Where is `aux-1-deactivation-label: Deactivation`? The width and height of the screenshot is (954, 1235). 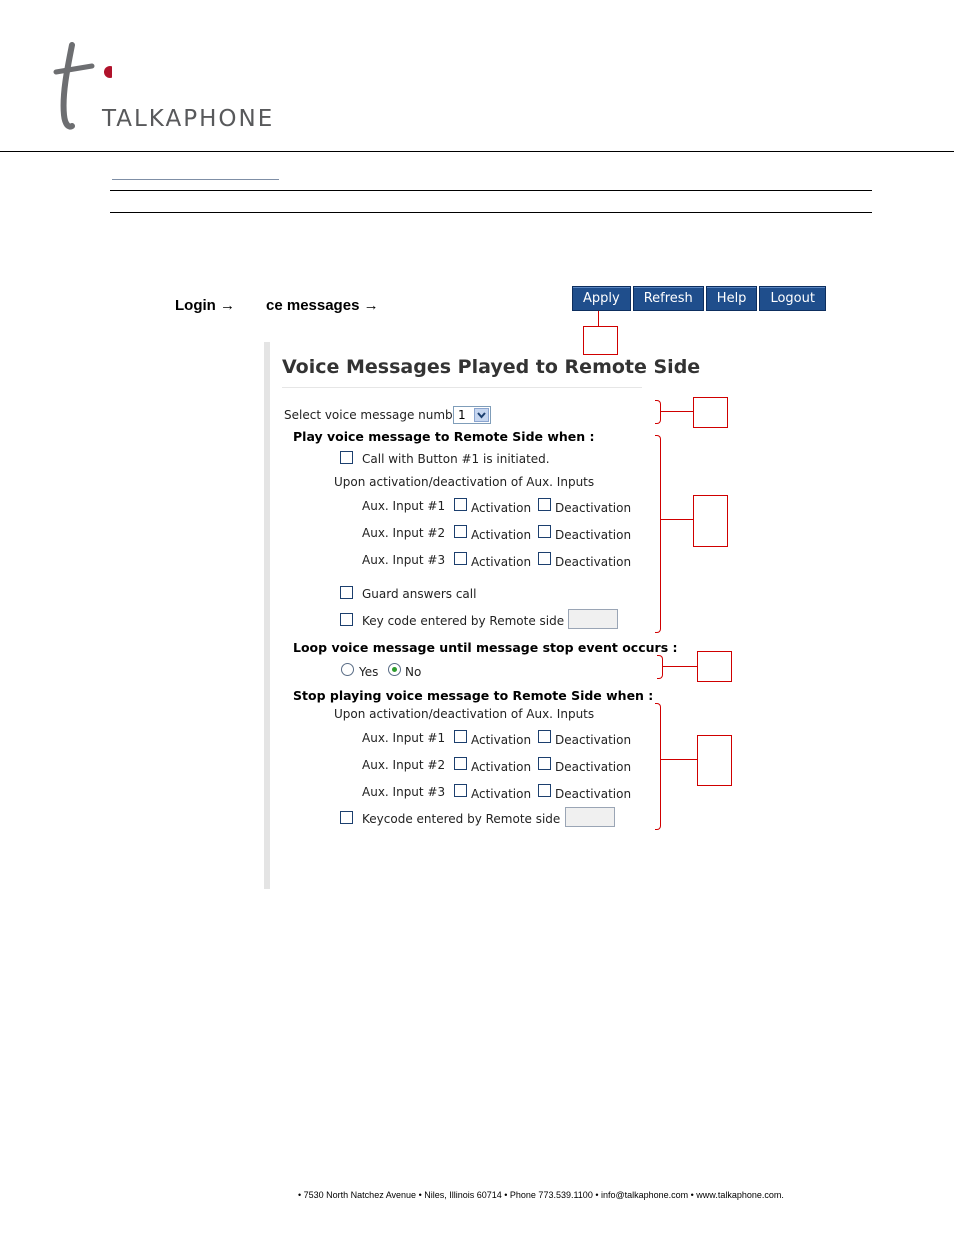 aux-1-deactivation-label: Deactivation is located at coordinates (593, 508).